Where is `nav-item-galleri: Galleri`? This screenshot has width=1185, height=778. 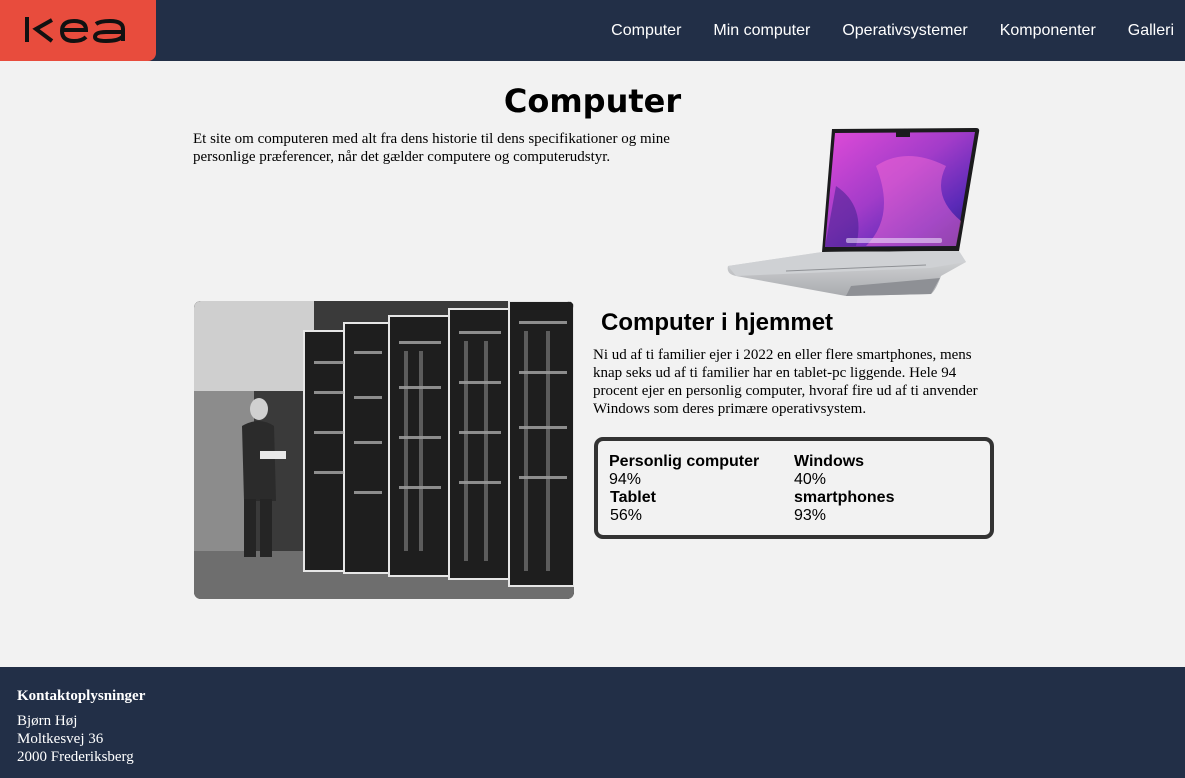
nav-item-galleri: Galleri is located at coordinates (1151, 31).